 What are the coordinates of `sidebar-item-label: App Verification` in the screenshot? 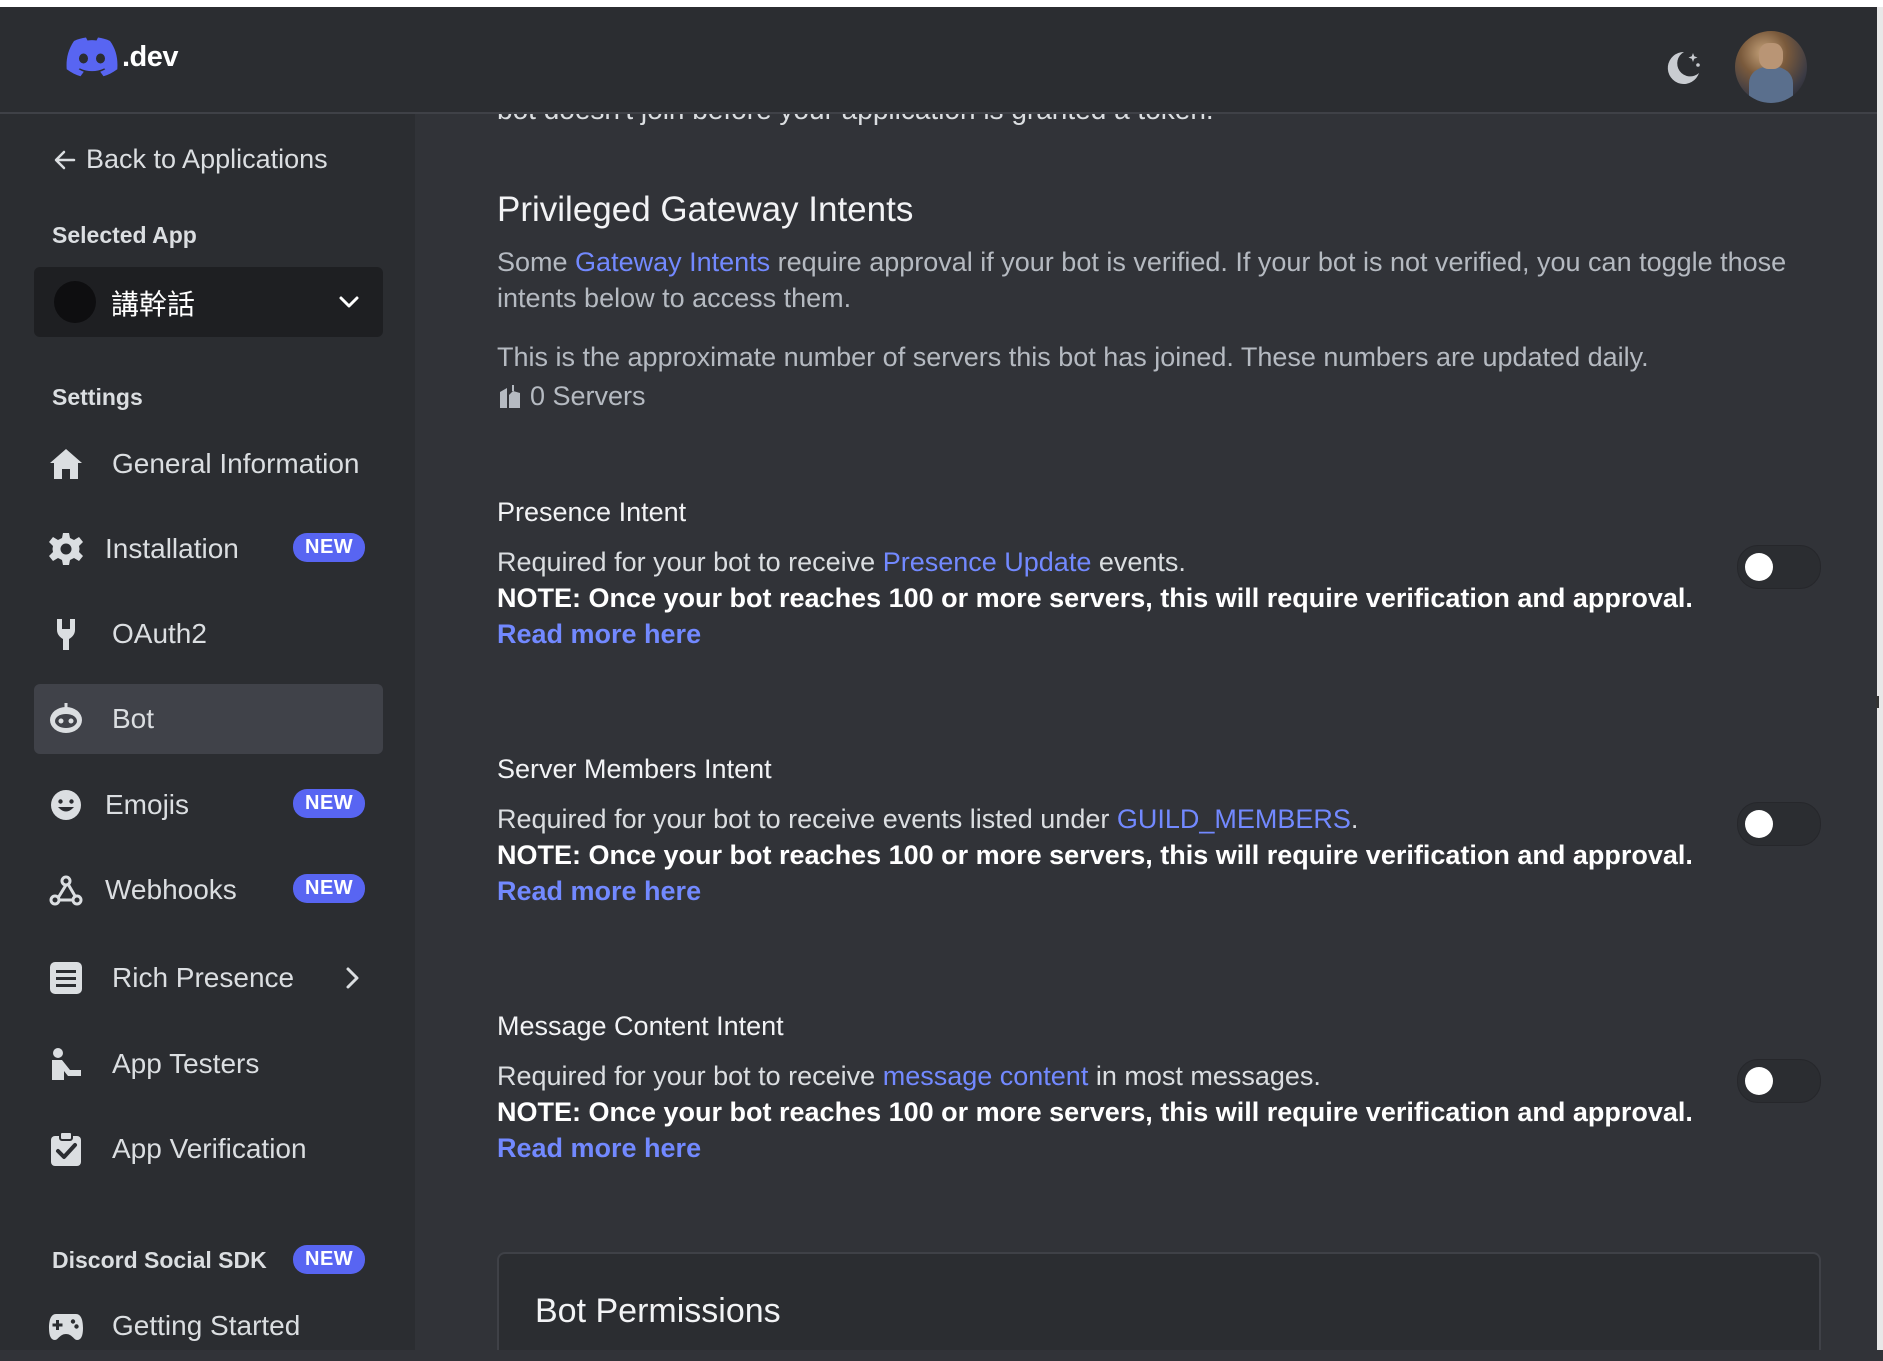 It's located at (209, 1148).